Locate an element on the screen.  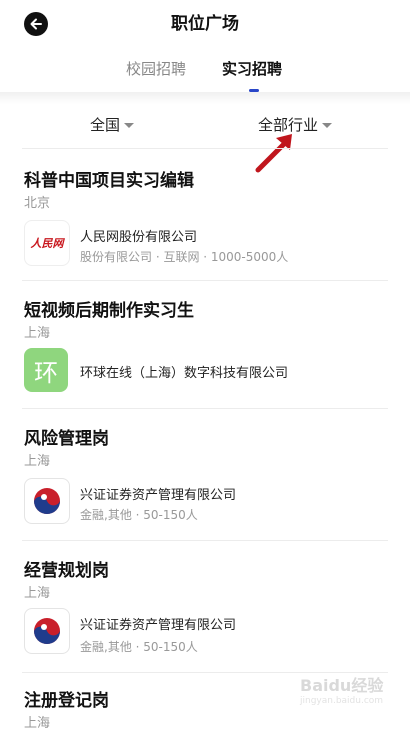
tab-bar: 校园招聘 实习招聘 is located at coordinates (205, 69).